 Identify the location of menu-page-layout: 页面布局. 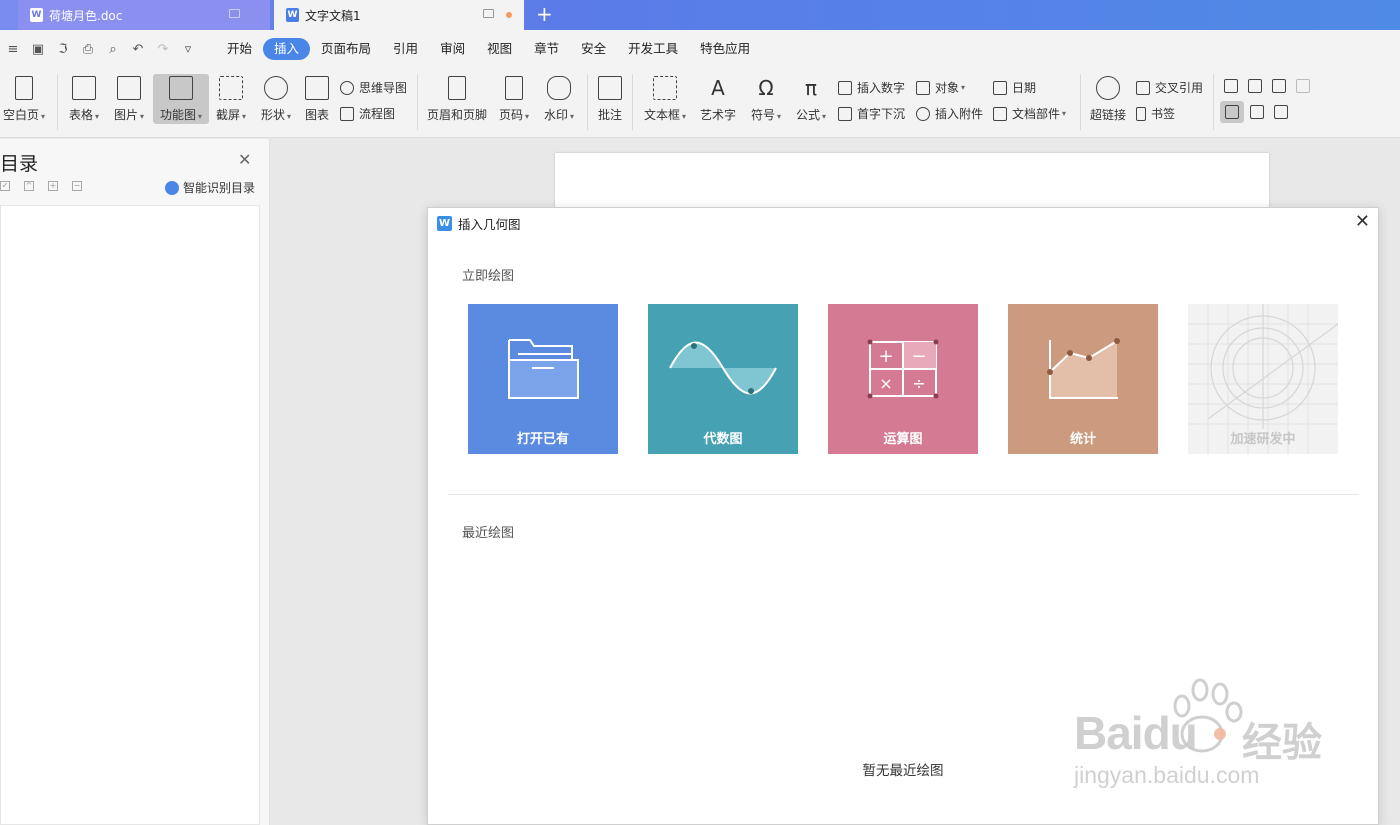
(346, 49).